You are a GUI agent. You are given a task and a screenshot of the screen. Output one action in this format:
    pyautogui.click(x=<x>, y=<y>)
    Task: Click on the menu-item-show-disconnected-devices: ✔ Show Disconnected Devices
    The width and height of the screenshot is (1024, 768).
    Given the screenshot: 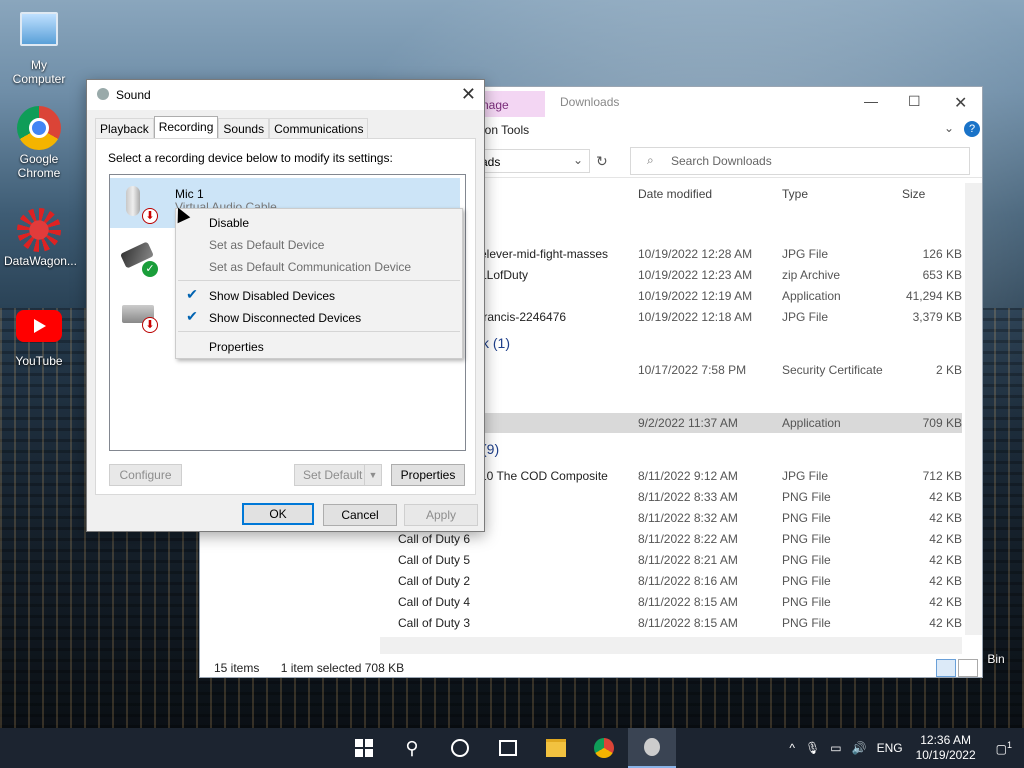 What is the action you would take?
    pyautogui.click(x=319, y=317)
    